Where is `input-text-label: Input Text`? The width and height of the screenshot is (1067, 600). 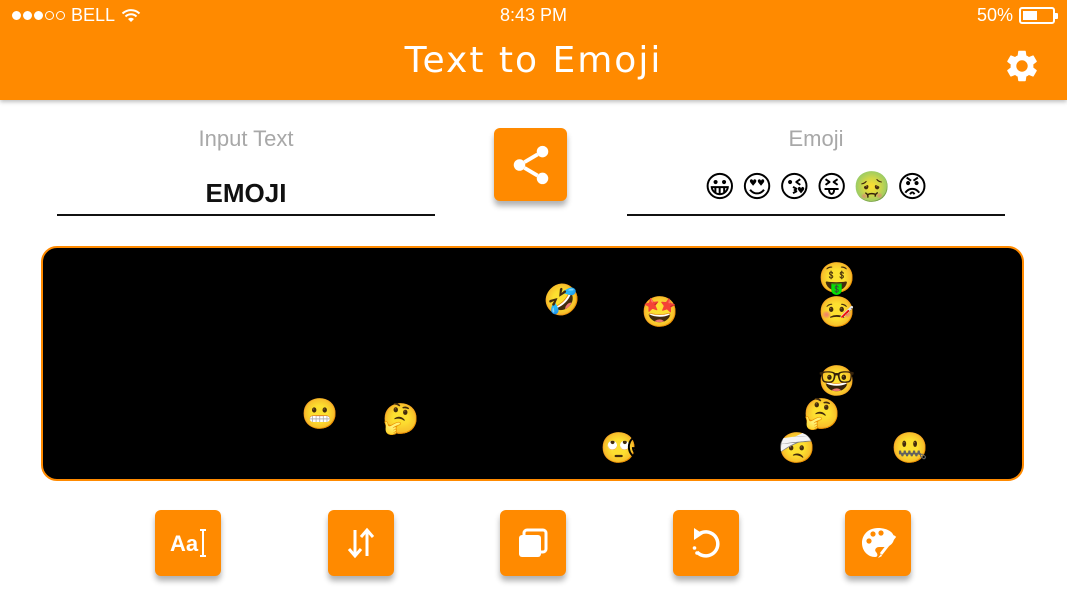 input-text-label: Input Text is located at coordinates (246, 138).